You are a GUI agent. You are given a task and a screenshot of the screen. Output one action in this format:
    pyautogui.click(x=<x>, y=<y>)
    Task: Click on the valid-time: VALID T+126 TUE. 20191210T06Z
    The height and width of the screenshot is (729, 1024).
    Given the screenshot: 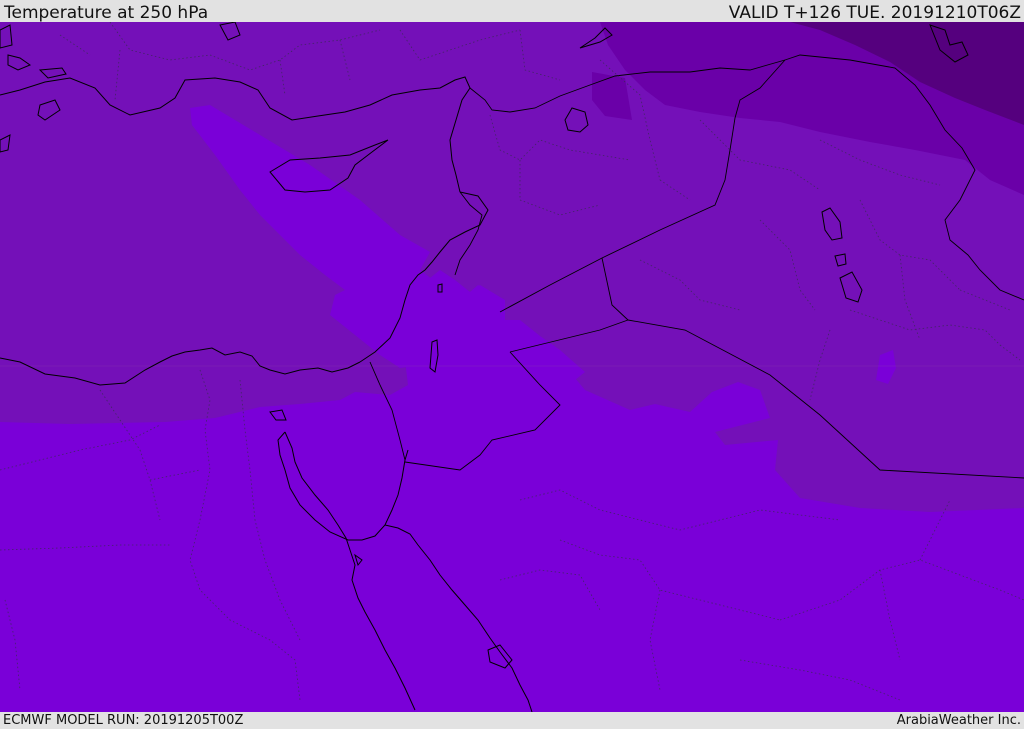 What is the action you would take?
    pyautogui.click(x=874, y=13)
    